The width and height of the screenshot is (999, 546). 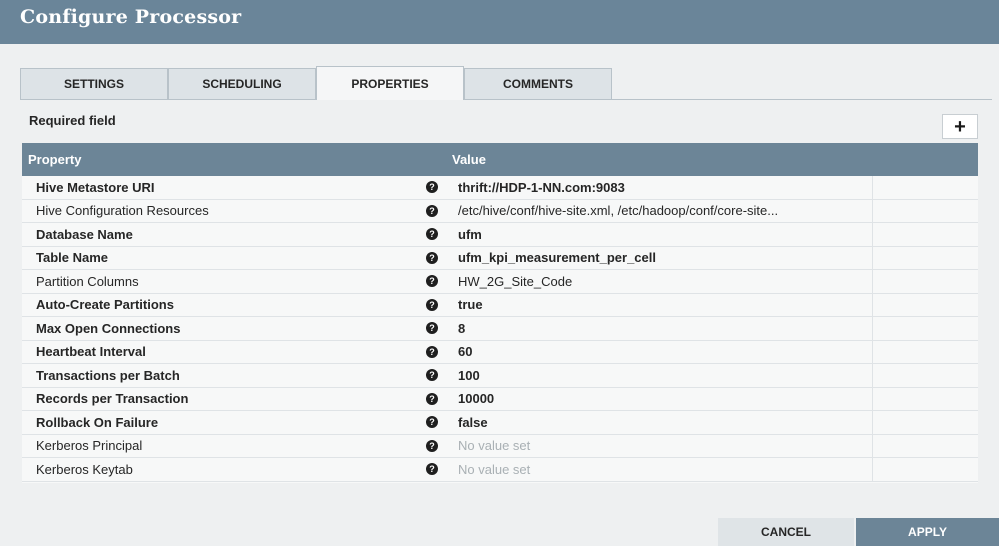 I want to click on required-field-label: Required field, so click(x=72, y=120).